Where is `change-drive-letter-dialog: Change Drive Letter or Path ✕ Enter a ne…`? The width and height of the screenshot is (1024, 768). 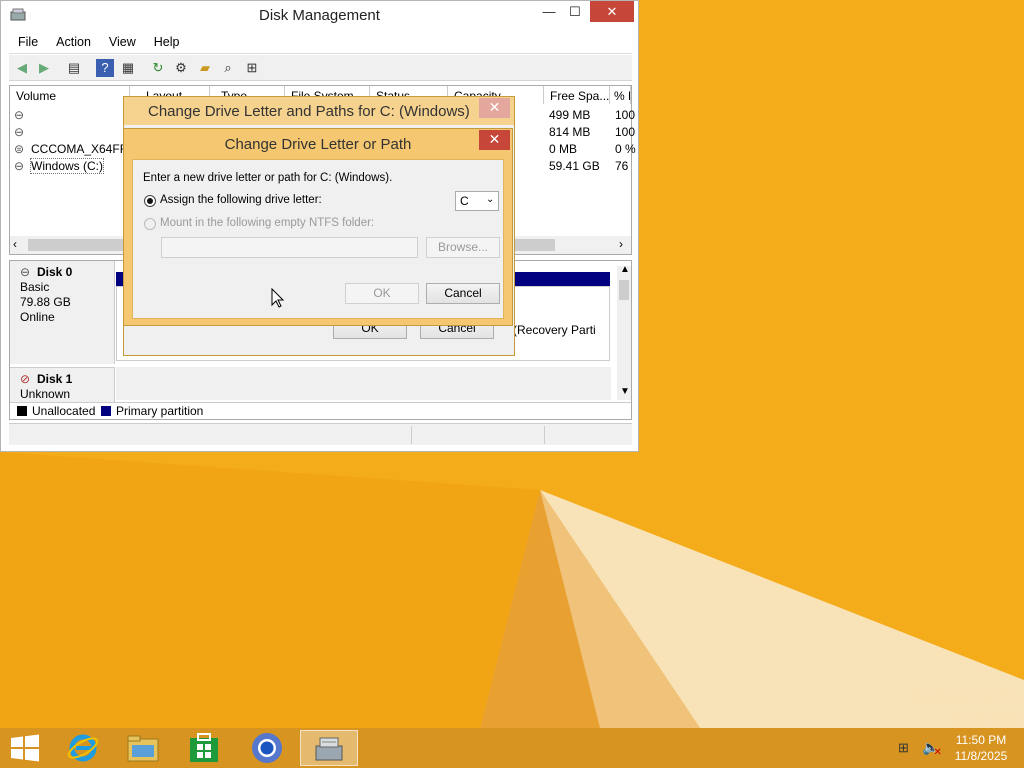
change-drive-letter-dialog: Change Drive Letter or Path ✕ Enter a ne… is located at coordinates (318, 227).